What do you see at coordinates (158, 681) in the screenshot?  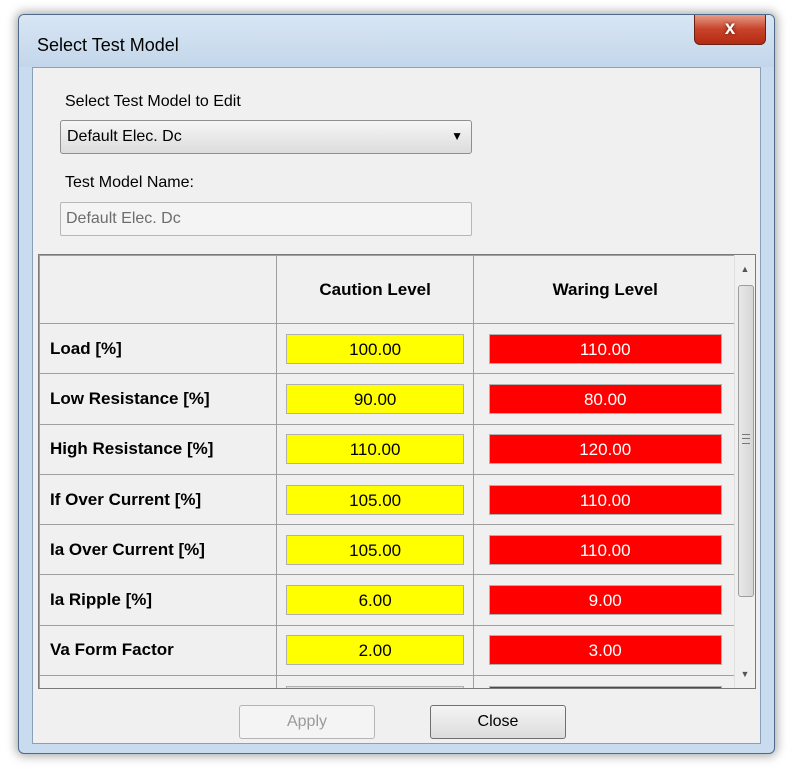 I see `row-label` at bounding box center [158, 681].